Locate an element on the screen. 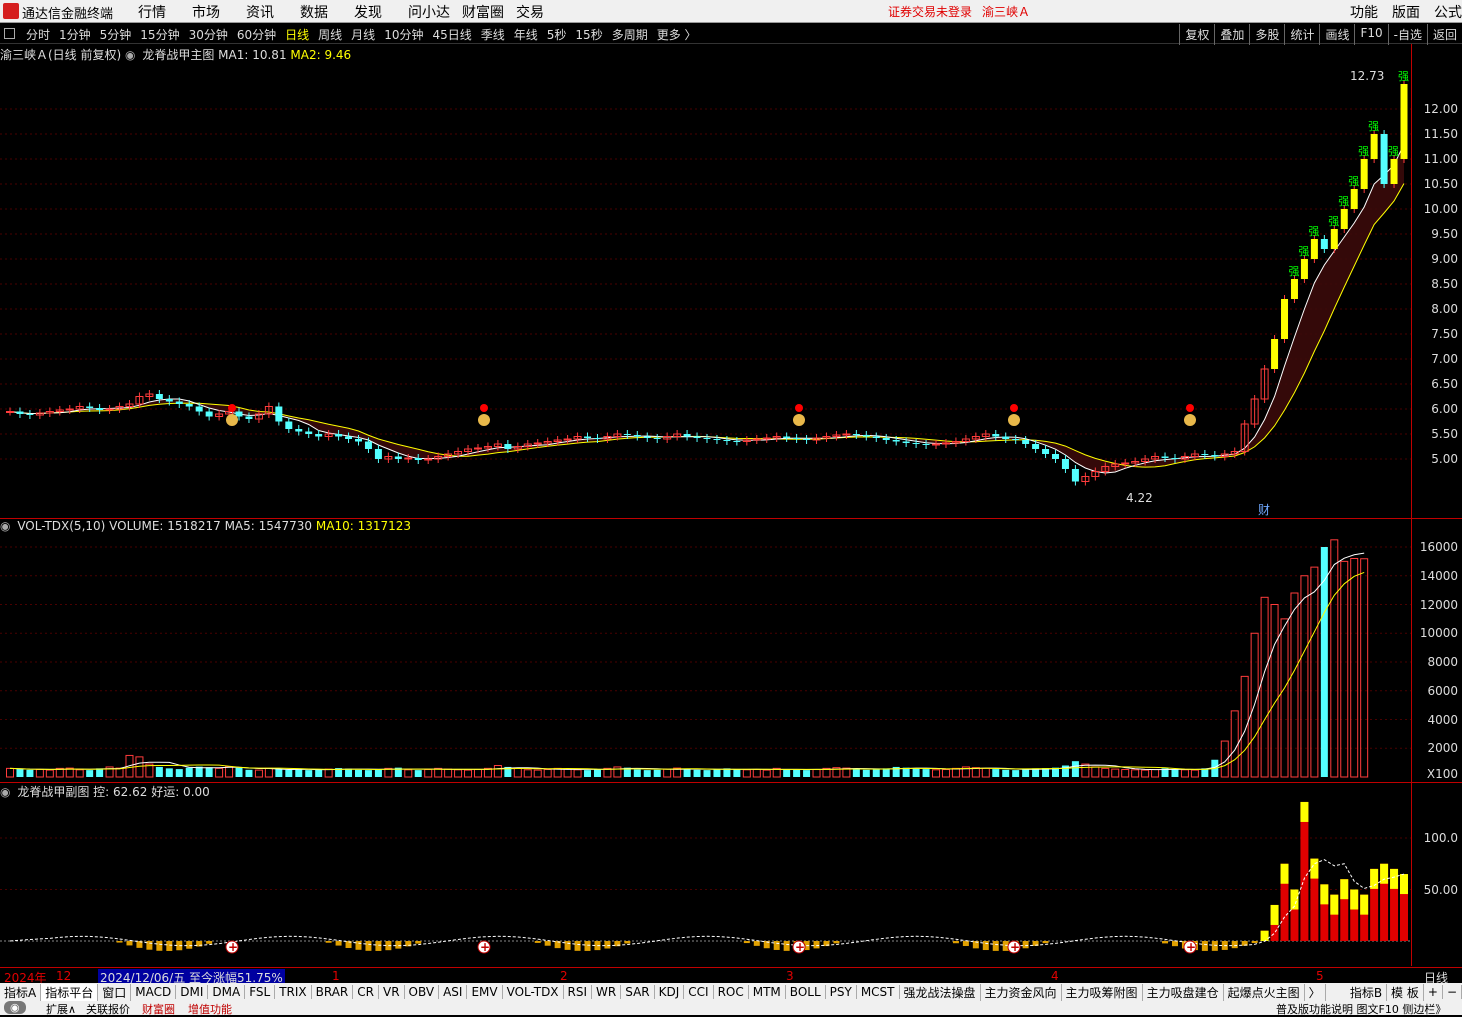 This screenshot has height=1017, width=1462. price-tick: 8.50 is located at coordinates (1444, 284).